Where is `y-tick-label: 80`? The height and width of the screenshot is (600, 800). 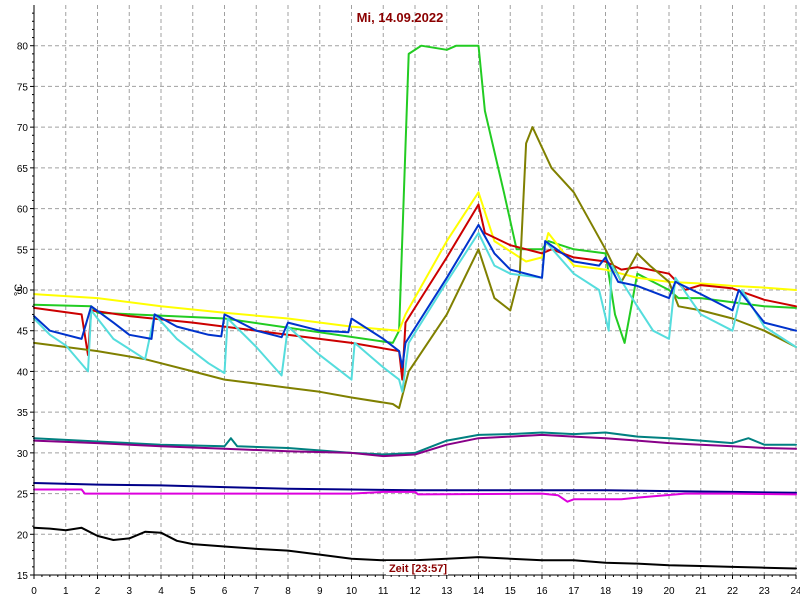
y-tick-label: 80 is located at coordinates (23, 47).